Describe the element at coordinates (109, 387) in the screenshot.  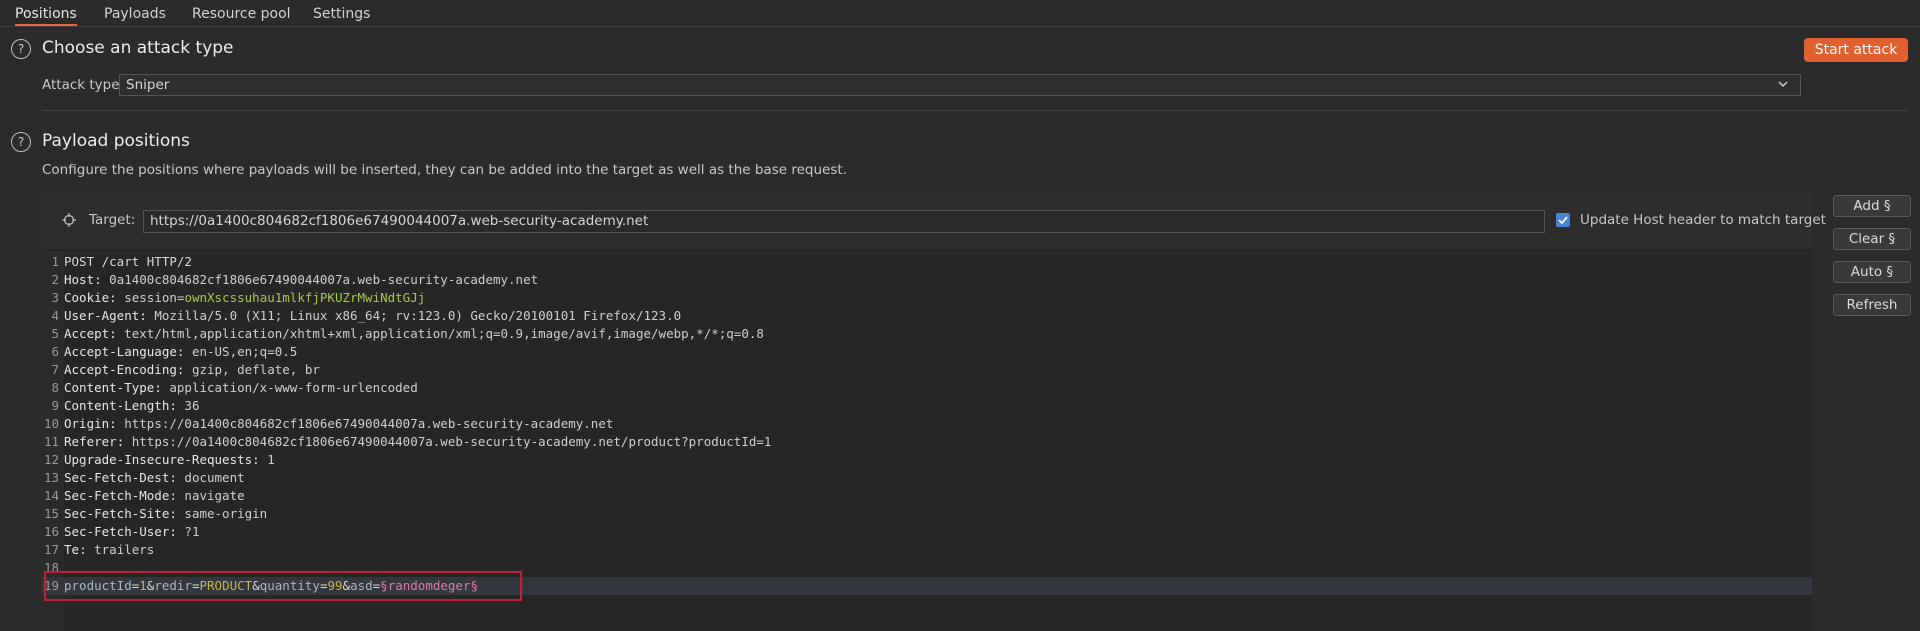
I see `header-key: Content-Type` at that location.